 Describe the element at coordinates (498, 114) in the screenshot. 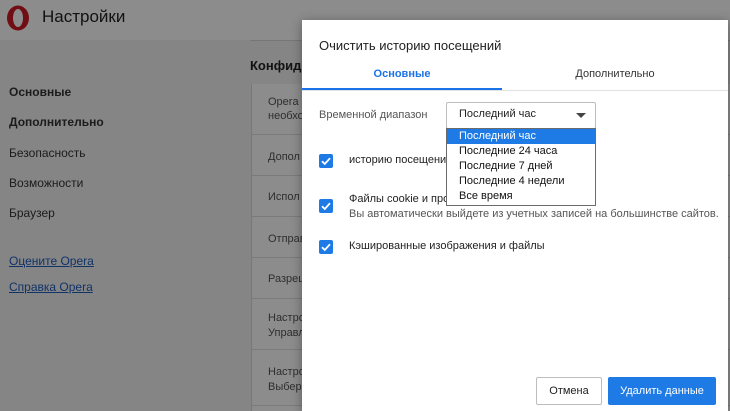

I see `time-range-value: Последний час` at that location.